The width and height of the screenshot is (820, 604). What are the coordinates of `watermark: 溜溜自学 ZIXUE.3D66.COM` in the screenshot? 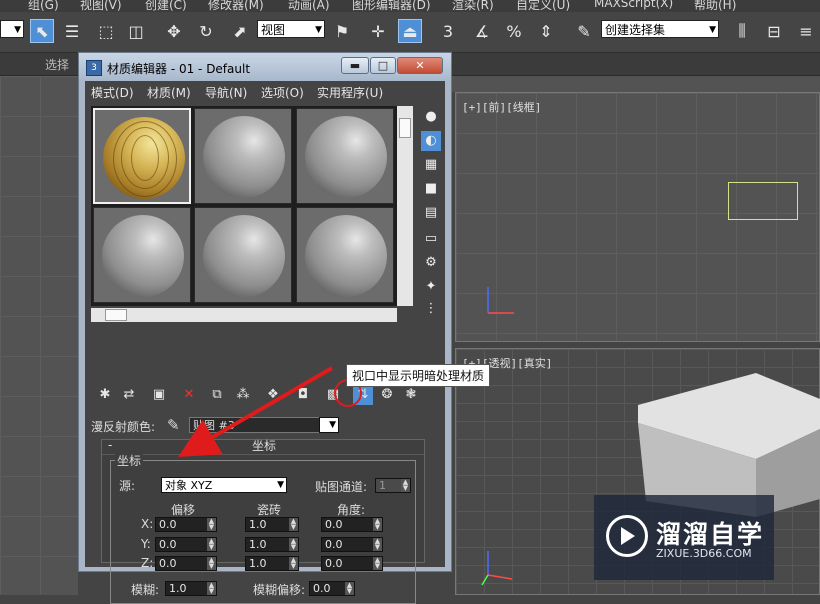 It's located at (684, 537).